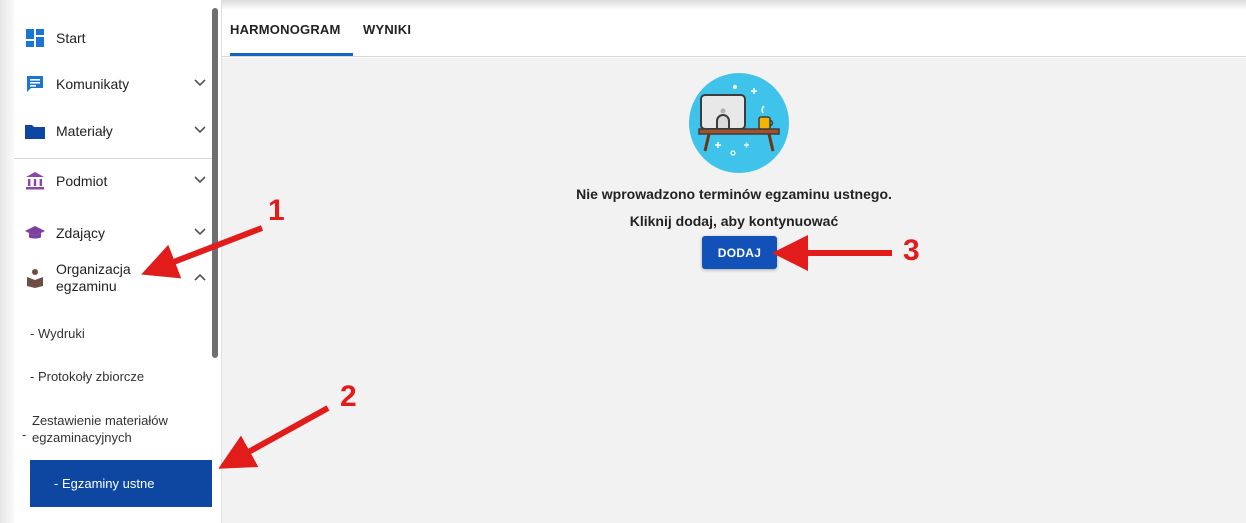 This screenshot has width=1246, height=523. I want to click on sidebar-subitem-protokoly-zbiorcze: - Protokoły zbiorcze, so click(121, 376).